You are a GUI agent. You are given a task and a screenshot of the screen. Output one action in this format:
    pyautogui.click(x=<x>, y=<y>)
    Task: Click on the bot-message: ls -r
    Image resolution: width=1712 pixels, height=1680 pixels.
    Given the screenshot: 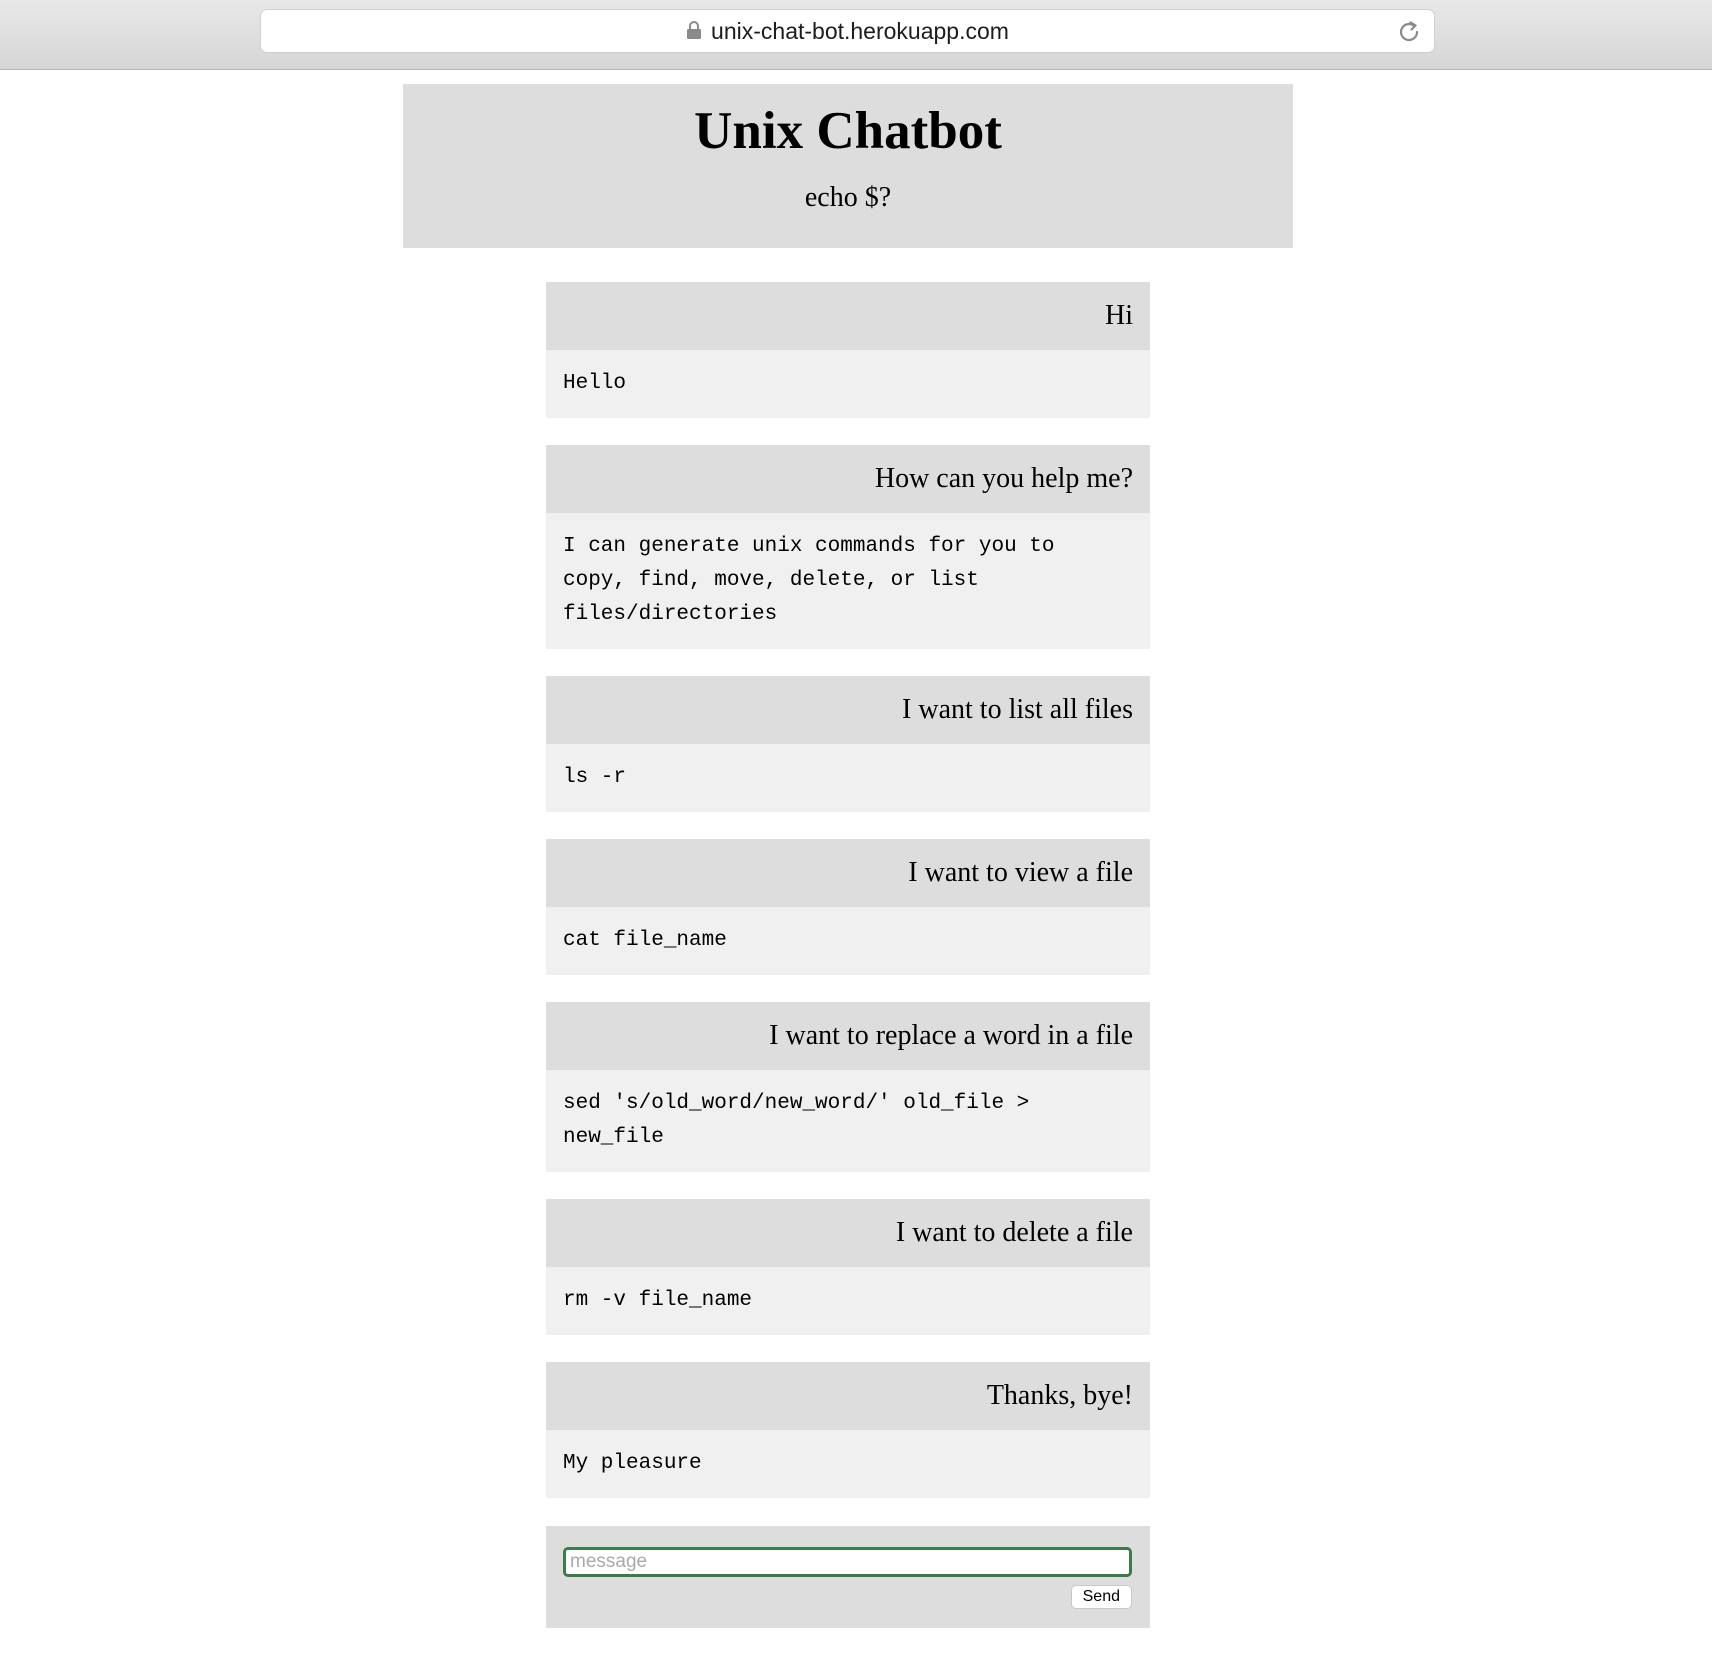 What is the action you would take?
    pyautogui.click(x=848, y=778)
    